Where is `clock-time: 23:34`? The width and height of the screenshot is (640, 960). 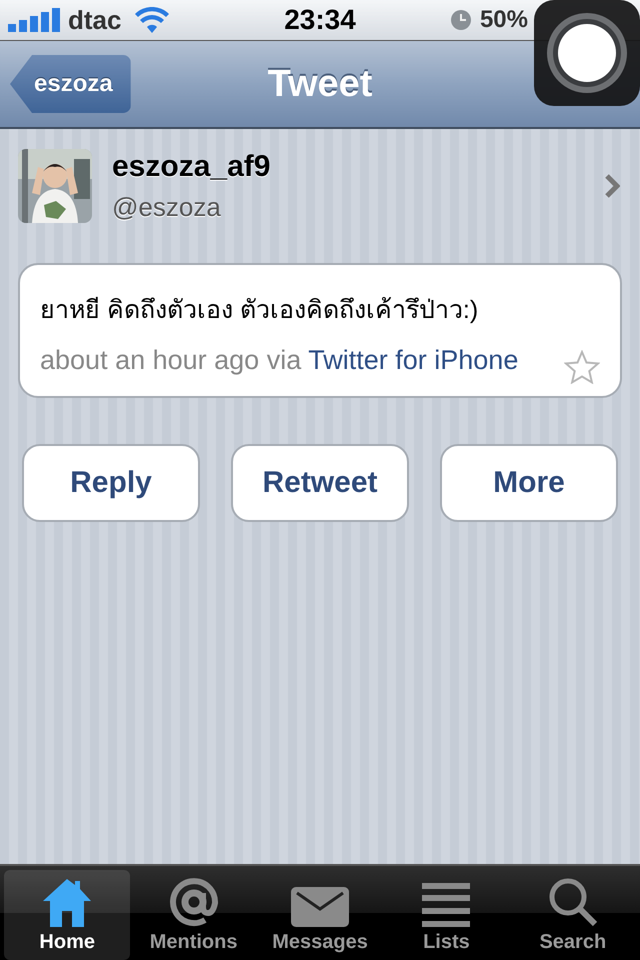
clock-time: 23:34 is located at coordinates (320, 20).